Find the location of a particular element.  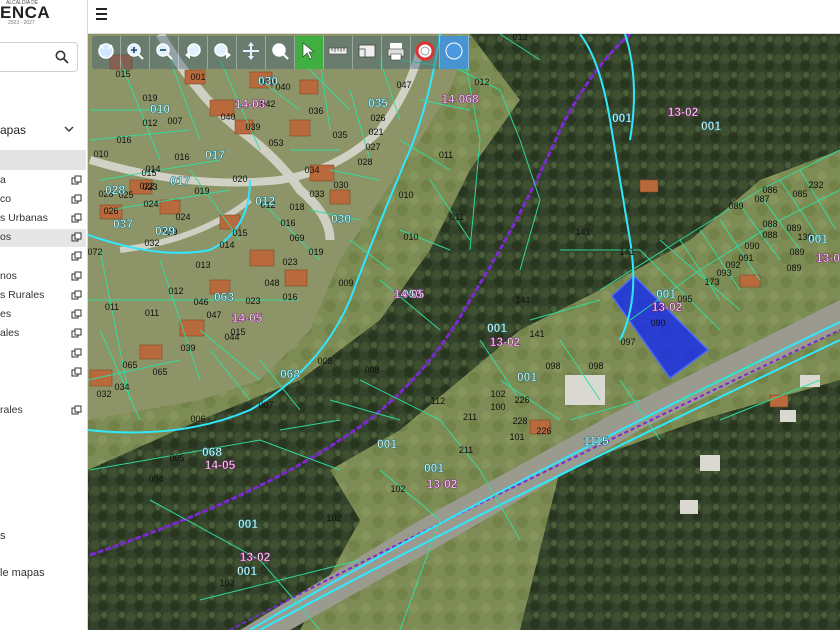

layer-label: rales is located at coordinates (11, 410).